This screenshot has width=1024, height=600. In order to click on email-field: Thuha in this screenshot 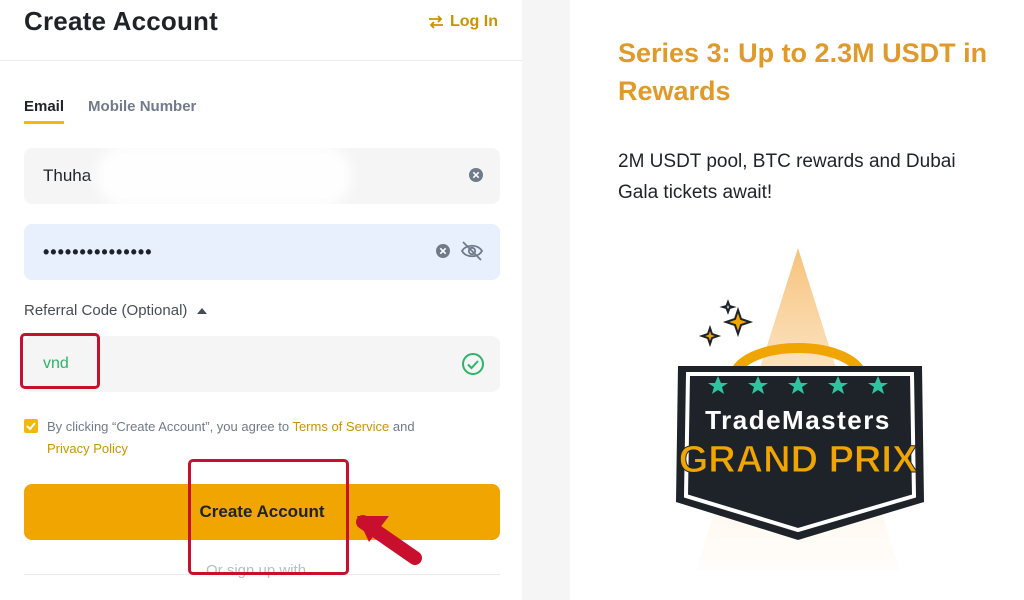, I will do `click(262, 176)`.